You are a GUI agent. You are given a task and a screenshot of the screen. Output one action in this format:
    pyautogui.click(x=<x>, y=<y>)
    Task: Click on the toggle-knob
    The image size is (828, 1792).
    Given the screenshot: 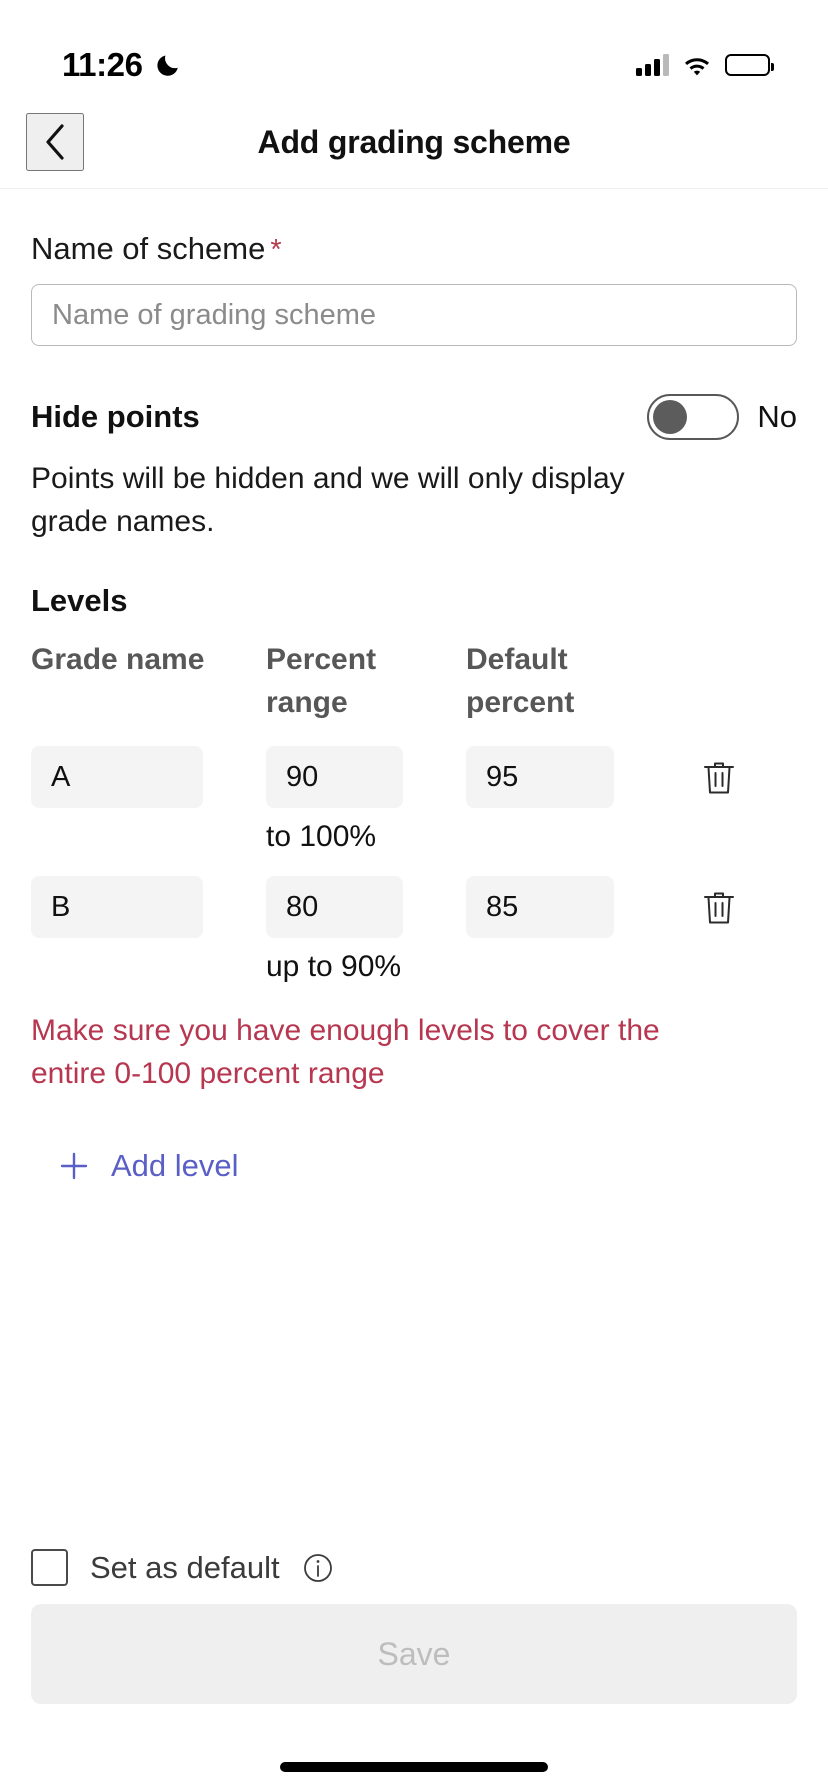 What is the action you would take?
    pyautogui.click(x=670, y=417)
    